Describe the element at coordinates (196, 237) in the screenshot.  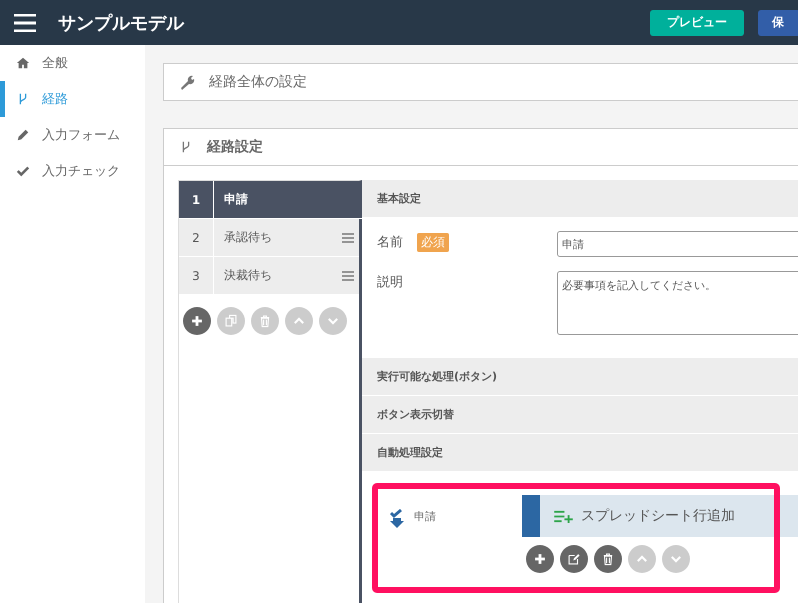
I see `step-number: 2` at that location.